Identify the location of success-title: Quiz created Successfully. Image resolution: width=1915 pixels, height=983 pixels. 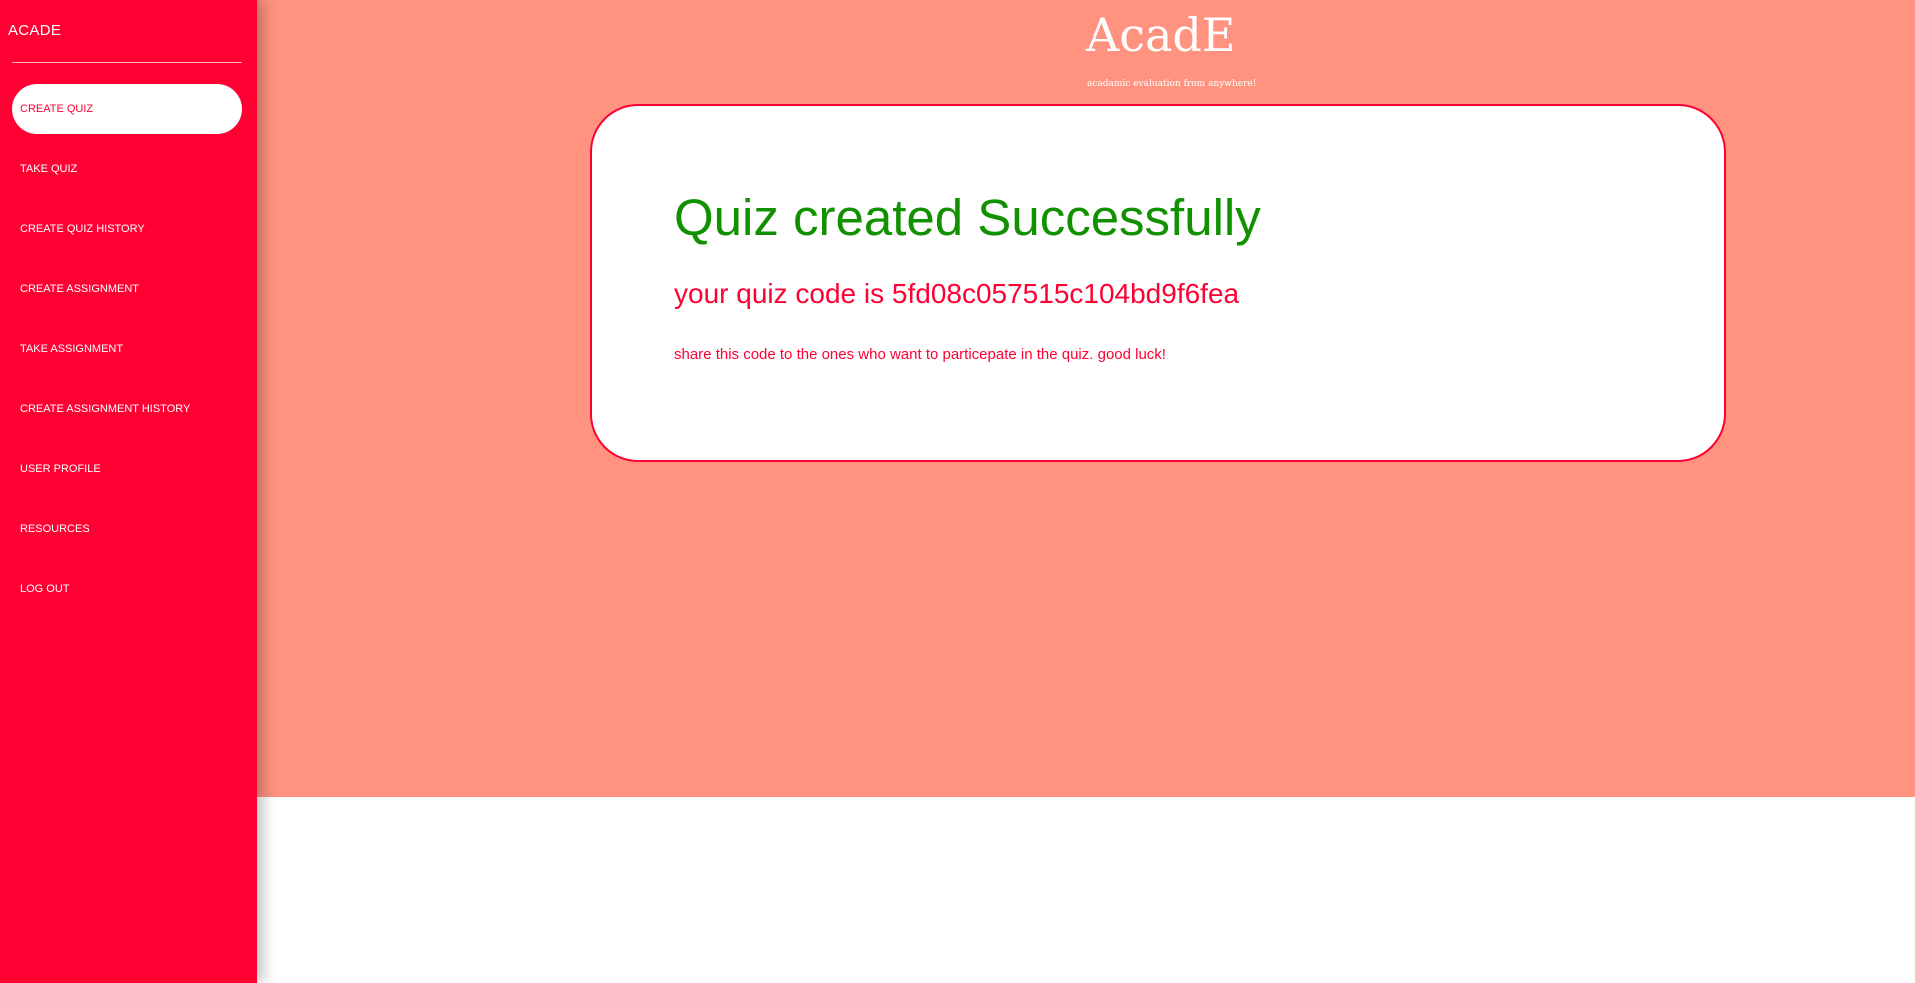
(967, 217).